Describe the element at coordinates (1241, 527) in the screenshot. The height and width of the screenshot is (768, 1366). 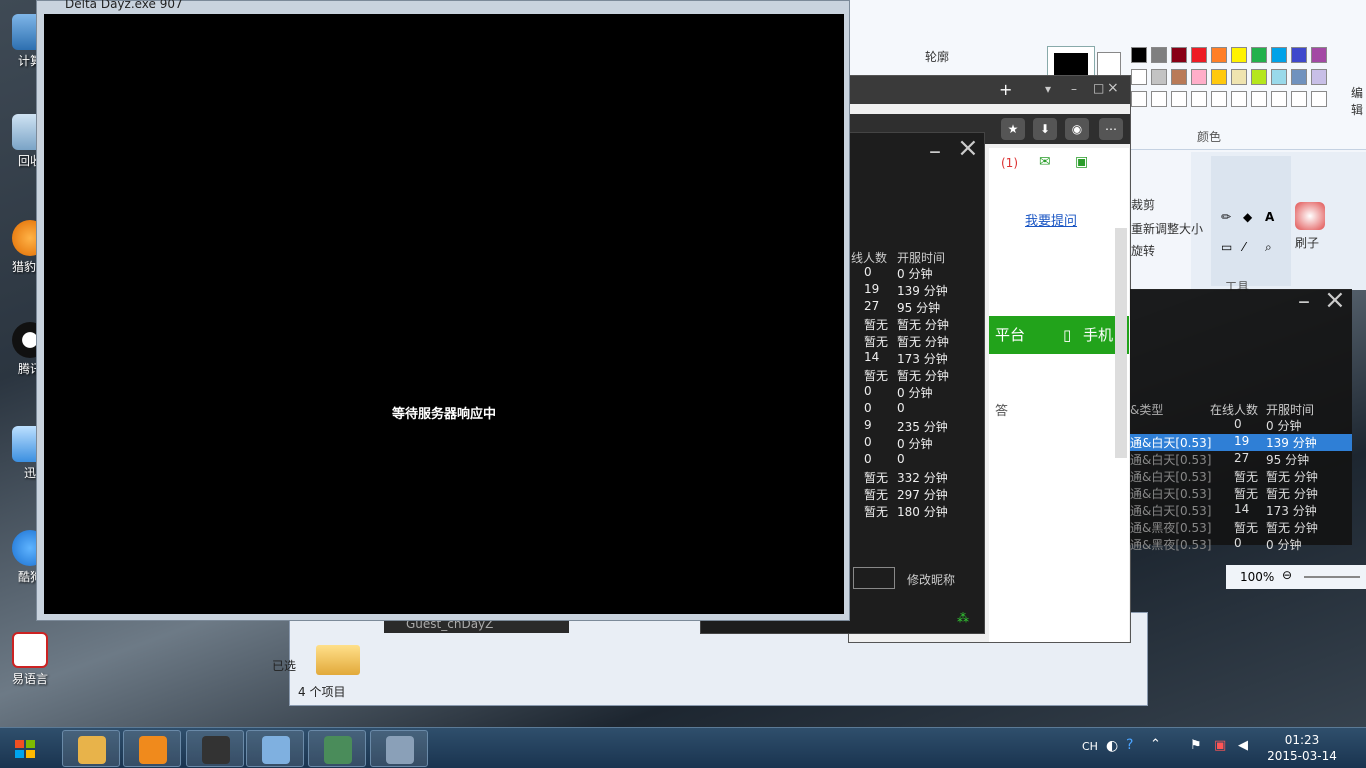
I see `server-row: 通&黑夜[0.53] 暂无 暂无 分钟` at that location.